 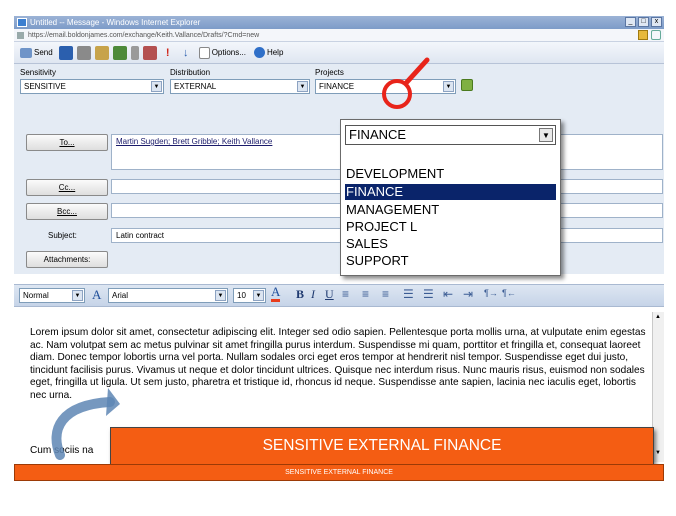 I want to click on refresh-classification-icon, so click(x=467, y=85).